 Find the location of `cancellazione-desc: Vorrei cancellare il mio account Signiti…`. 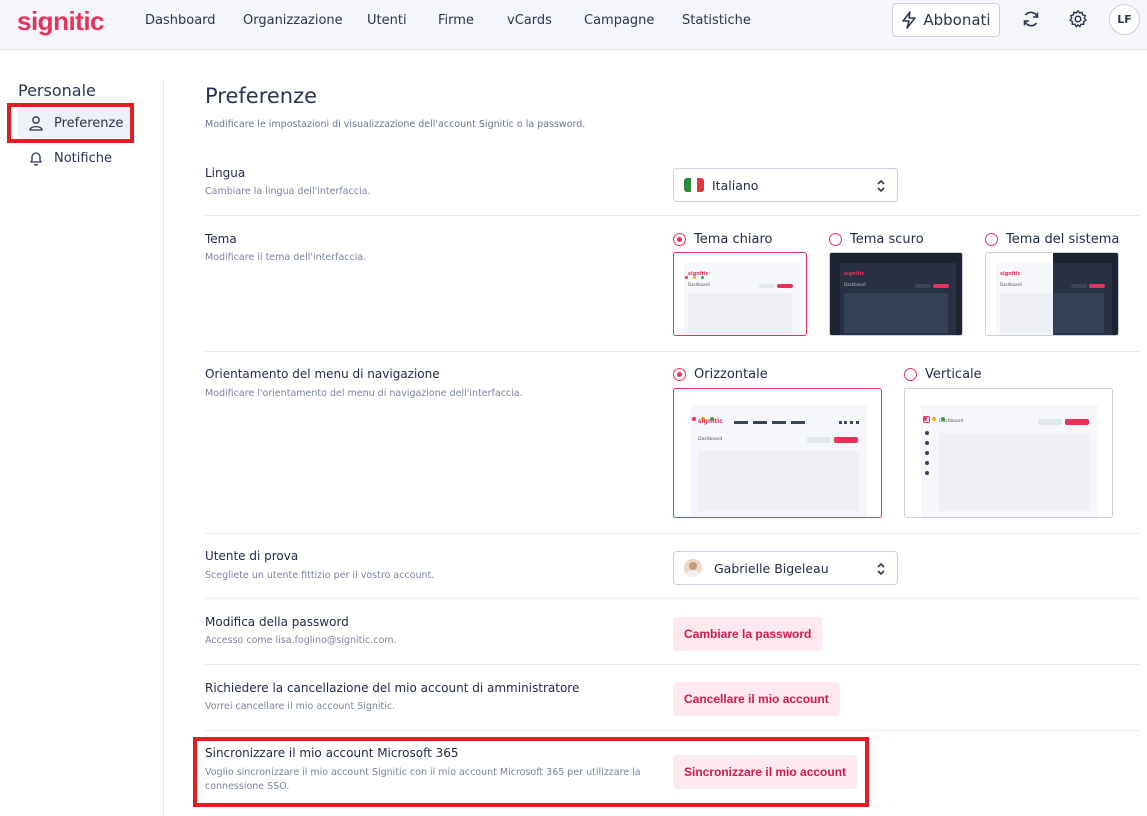

cancellazione-desc: Vorrei cancellare il mio account Signiti… is located at coordinates (300, 706).